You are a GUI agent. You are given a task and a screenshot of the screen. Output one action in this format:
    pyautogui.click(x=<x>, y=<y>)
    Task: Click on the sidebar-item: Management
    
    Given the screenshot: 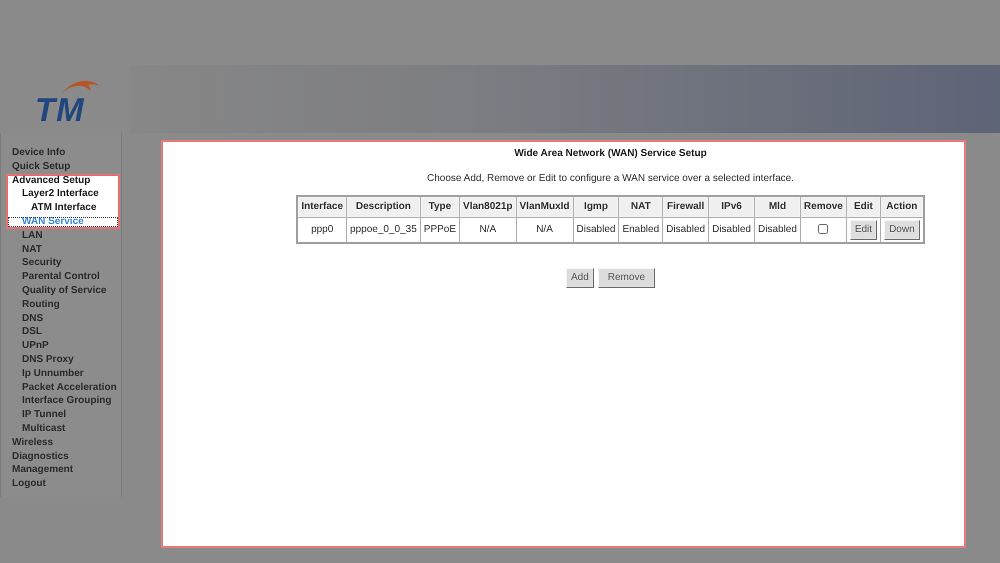 What is the action you would take?
    pyautogui.click(x=63, y=470)
    